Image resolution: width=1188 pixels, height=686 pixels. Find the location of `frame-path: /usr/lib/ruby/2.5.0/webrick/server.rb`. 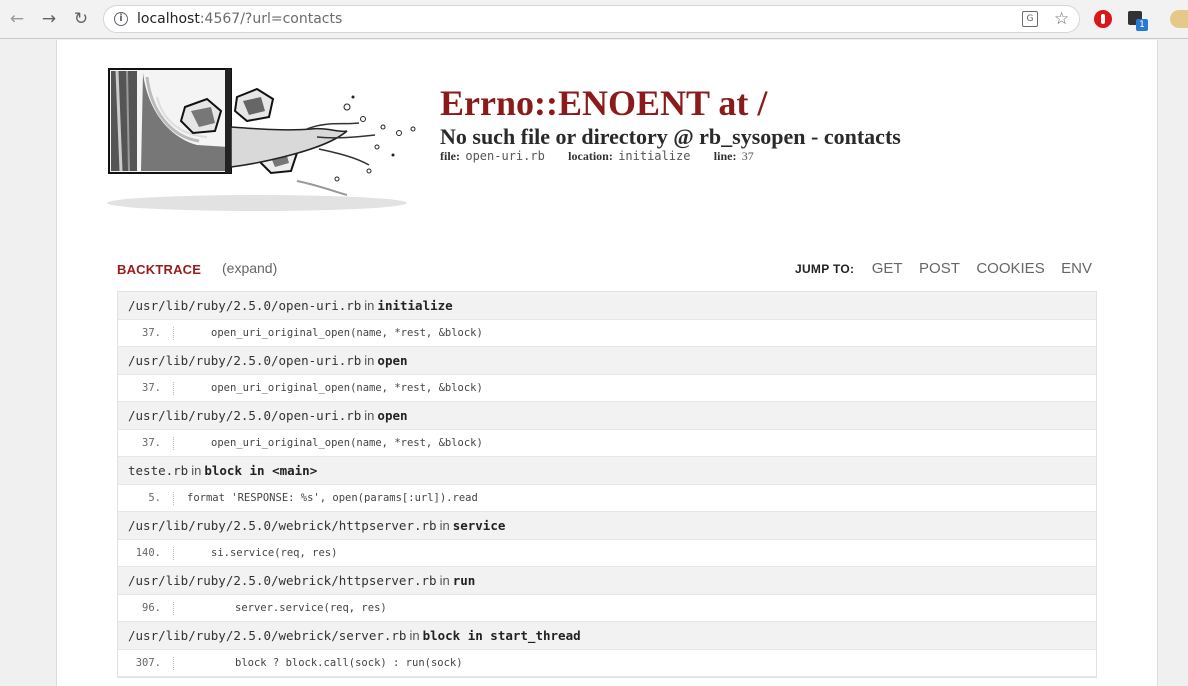

frame-path: /usr/lib/ruby/2.5.0/webrick/server.rb is located at coordinates (267, 635).